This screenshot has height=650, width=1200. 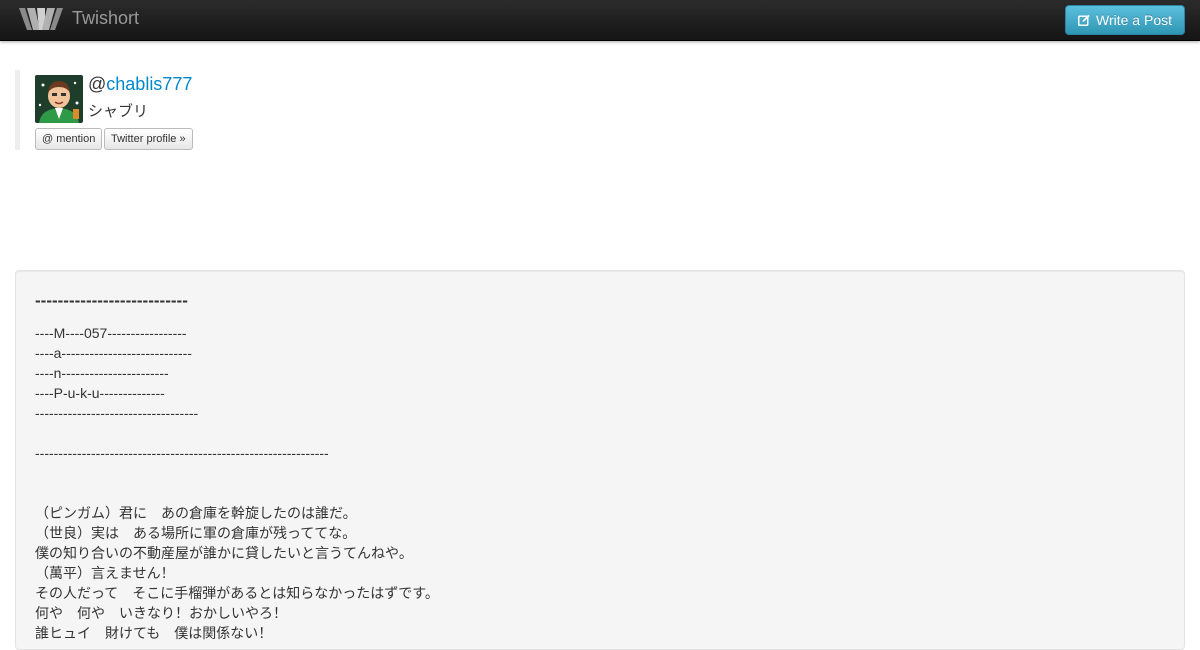 What do you see at coordinates (113, 353) in the screenshot?
I see `post-line: ----a----------------------------` at bounding box center [113, 353].